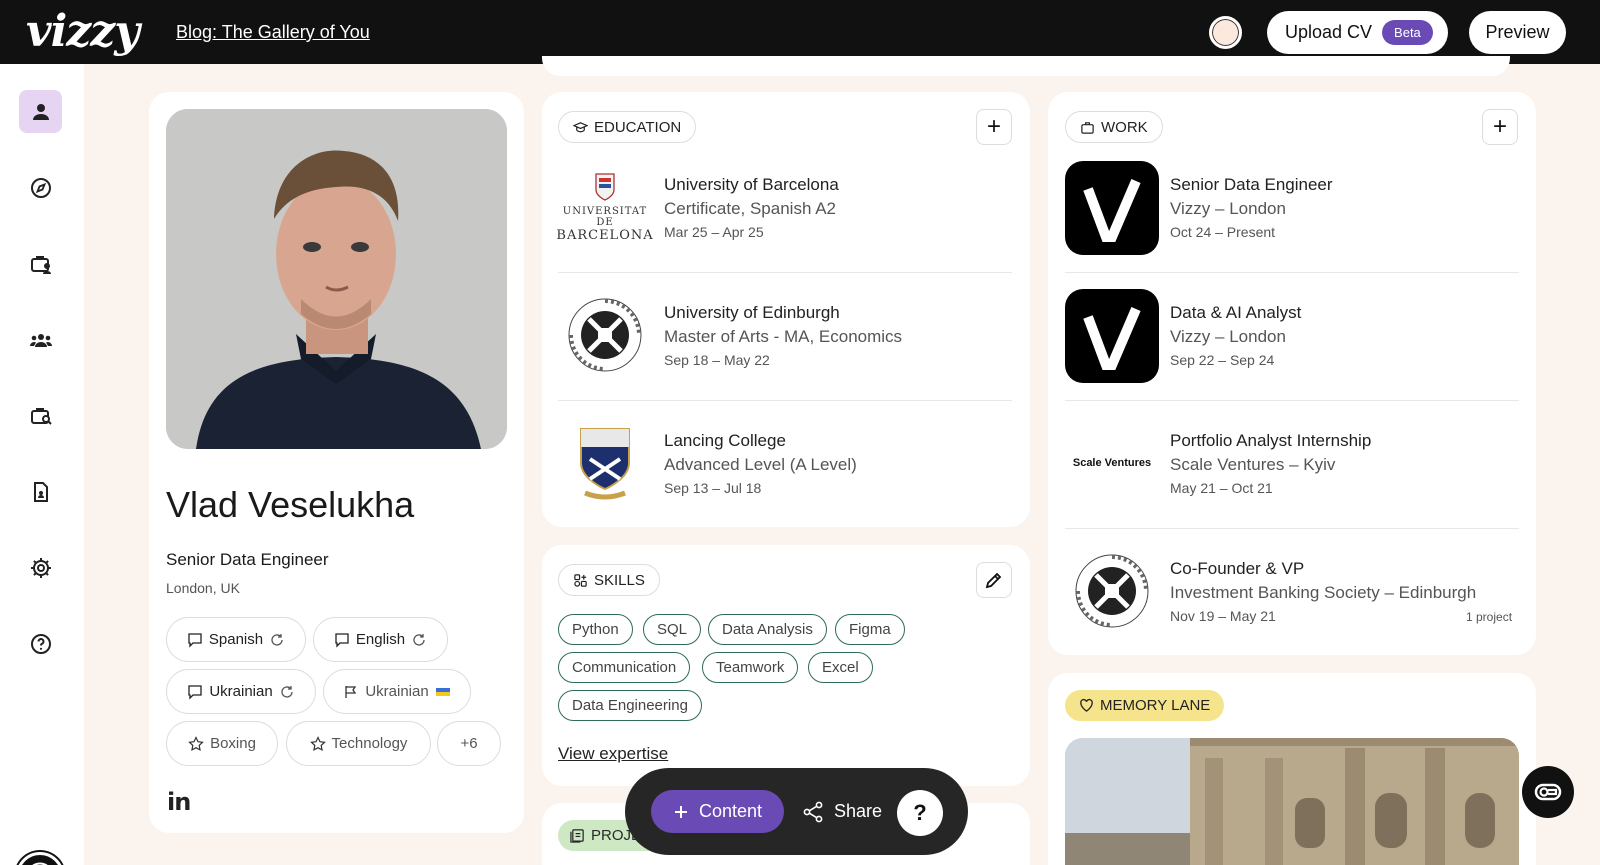 This screenshot has height=865, width=1600. I want to click on flag-icon, so click(351, 691).